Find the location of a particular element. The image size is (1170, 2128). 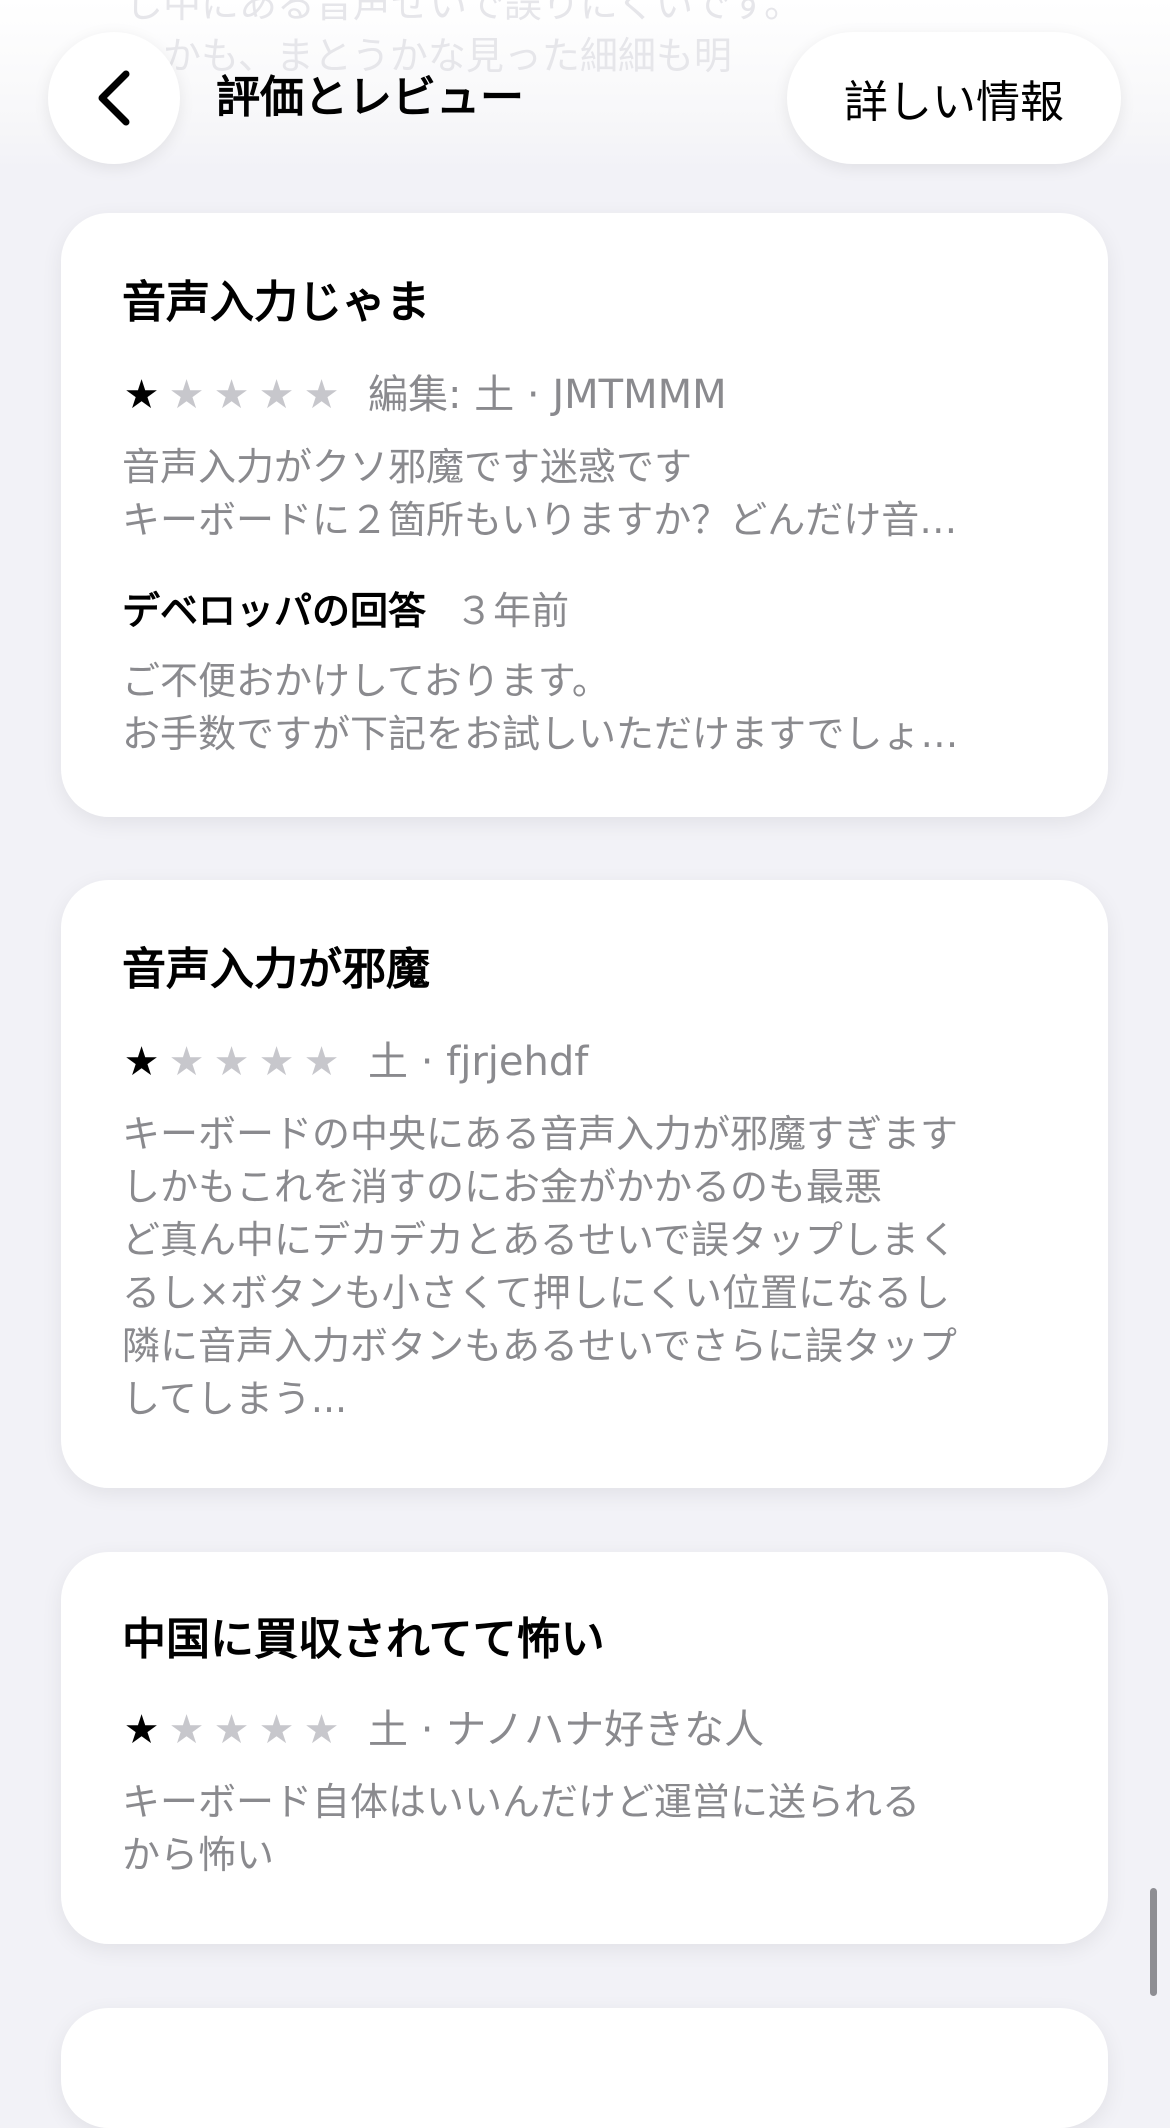

rating-row: ★ ★ ★ ★ ★ 土 · ナノハナ好きな人 is located at coordinates (442, 1730).